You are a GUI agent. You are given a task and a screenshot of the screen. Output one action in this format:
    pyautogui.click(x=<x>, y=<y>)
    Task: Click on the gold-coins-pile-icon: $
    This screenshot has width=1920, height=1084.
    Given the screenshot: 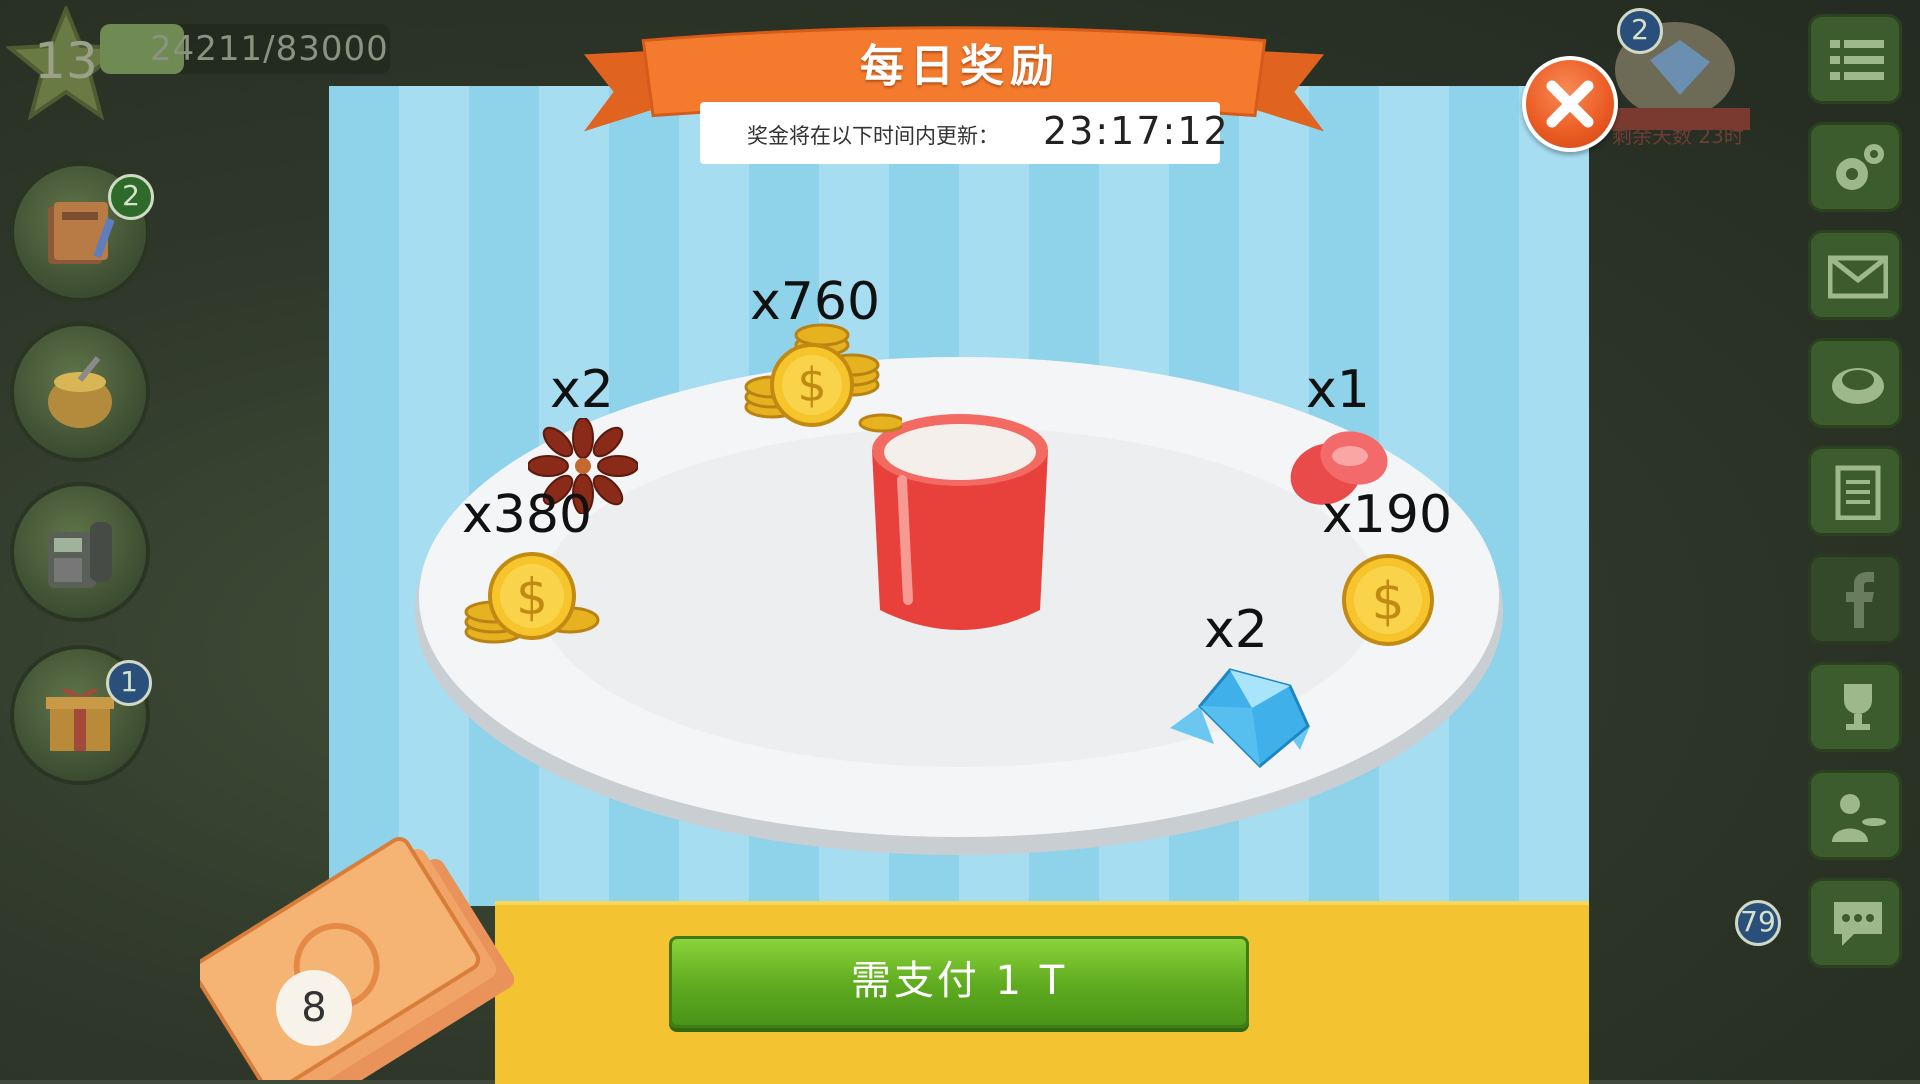 What is the action you would take?
    pyautogui.click(x=823, y=378)
    